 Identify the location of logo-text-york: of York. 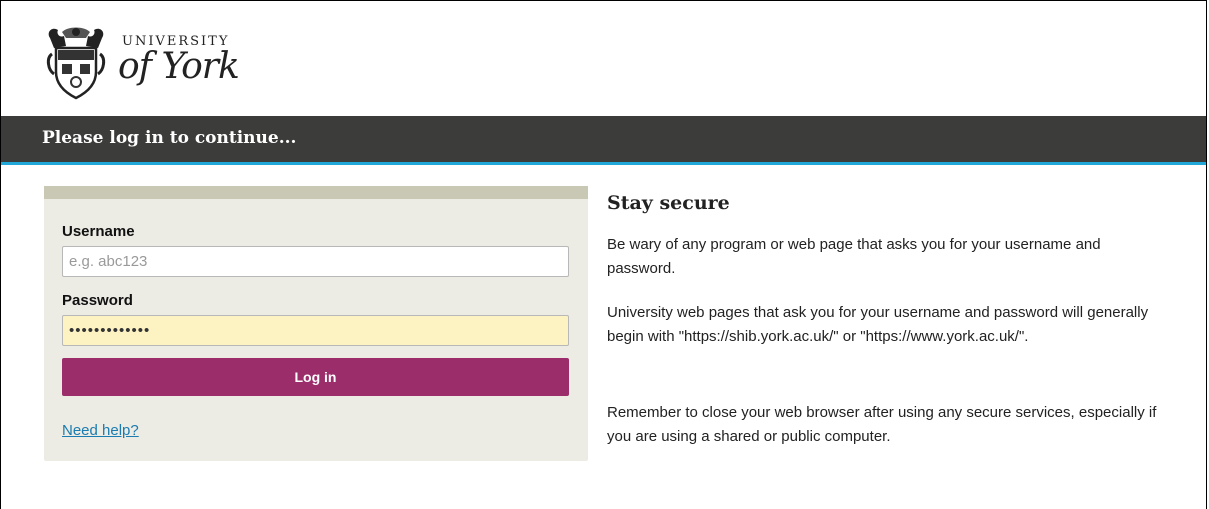
(179, 66).